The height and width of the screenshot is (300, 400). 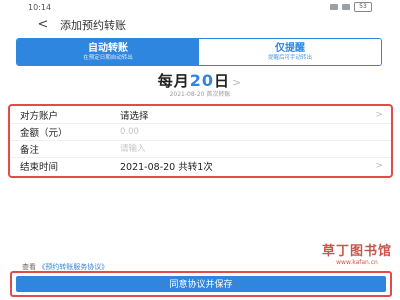 I want to click on first-transfer-caption: 2021-08-20 首次转账, so click(x=200, y=94).